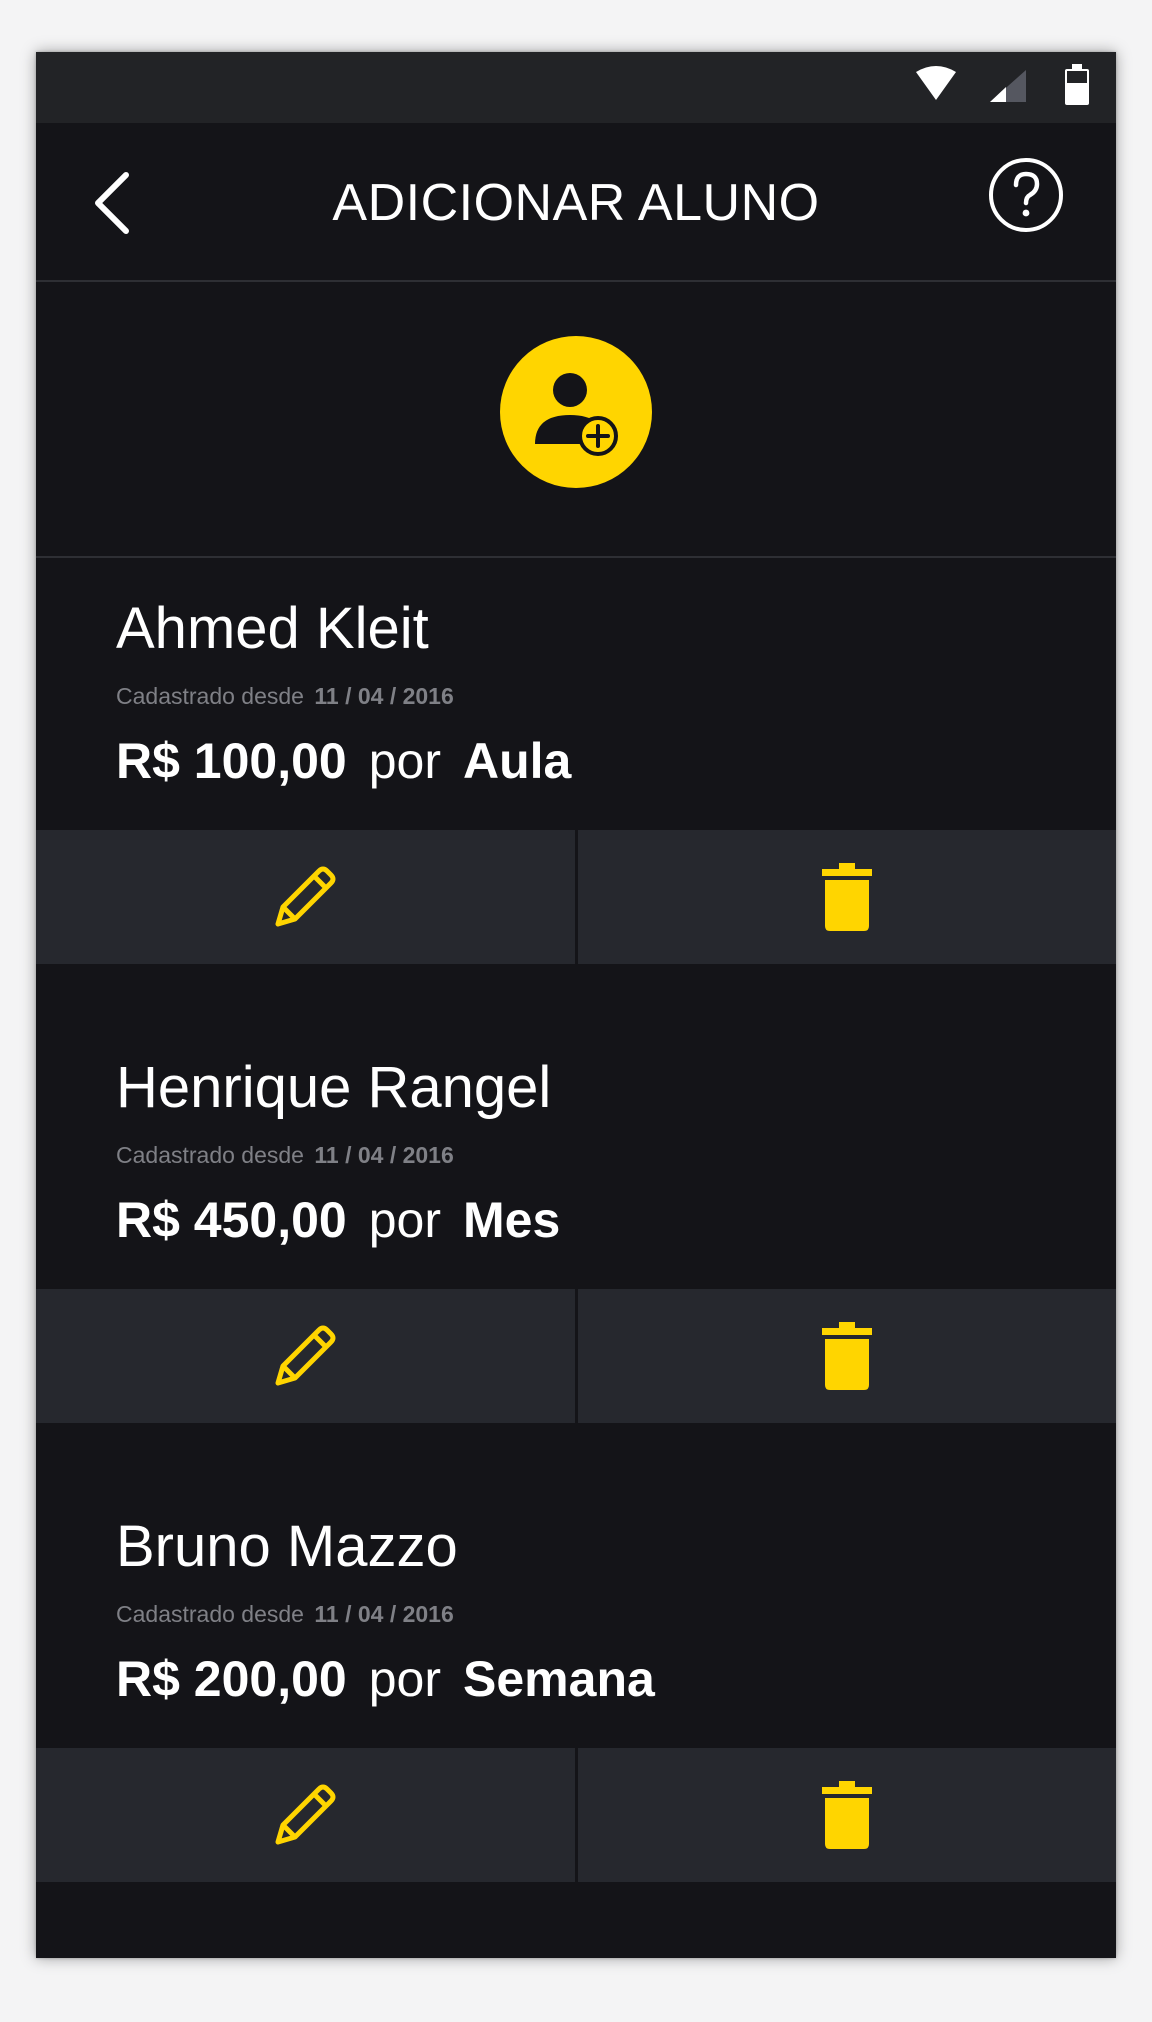 The image size is (1152, 2022). What do you see at coordinates (1008, 86) in the screenshot?
I see `cellular-signal-icon` at bounding box center [1008, 86].